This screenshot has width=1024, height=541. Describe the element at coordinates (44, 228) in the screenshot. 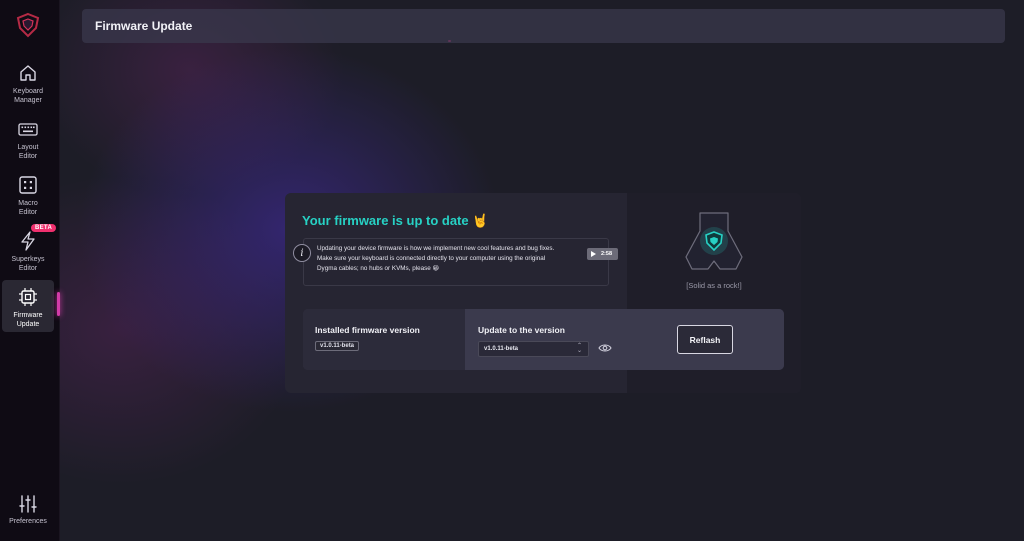

I see `beta-badge: BETA` at that location.